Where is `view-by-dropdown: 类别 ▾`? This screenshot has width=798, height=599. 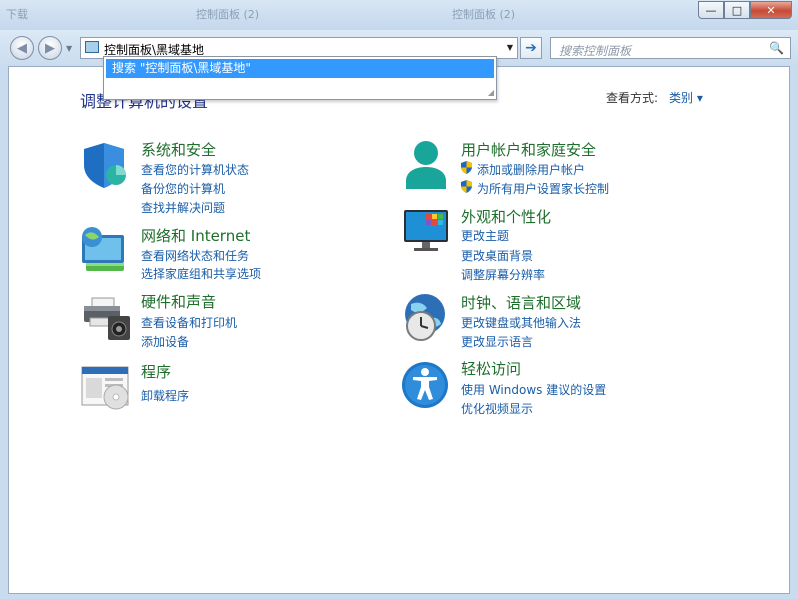
view-by-dropdown: 类别 ▾ is located at coordinates (686, 97).